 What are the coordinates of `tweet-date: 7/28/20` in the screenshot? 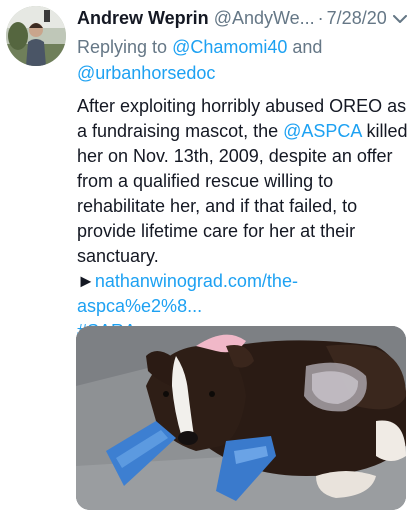 It's located at (357, 18).